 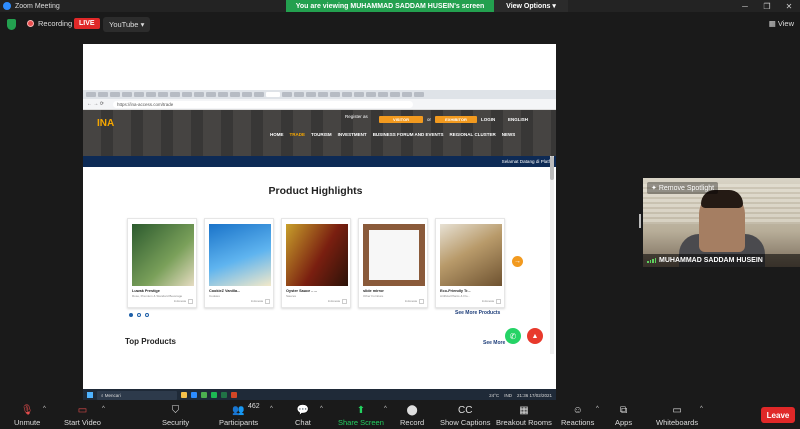 I want to click on record-button: ⬤ Record, so click(x=412, y=415).